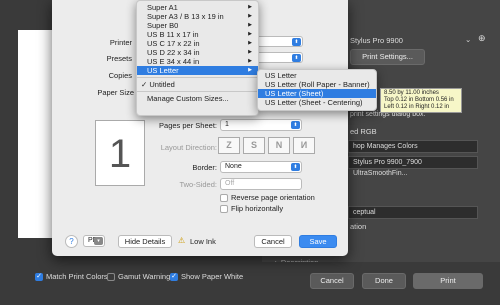 The width and height of the screenshot is (500, 305). Describe the element at coordinates (120, 42) in the screenshot. I see `printer-label: Printer` at that location.